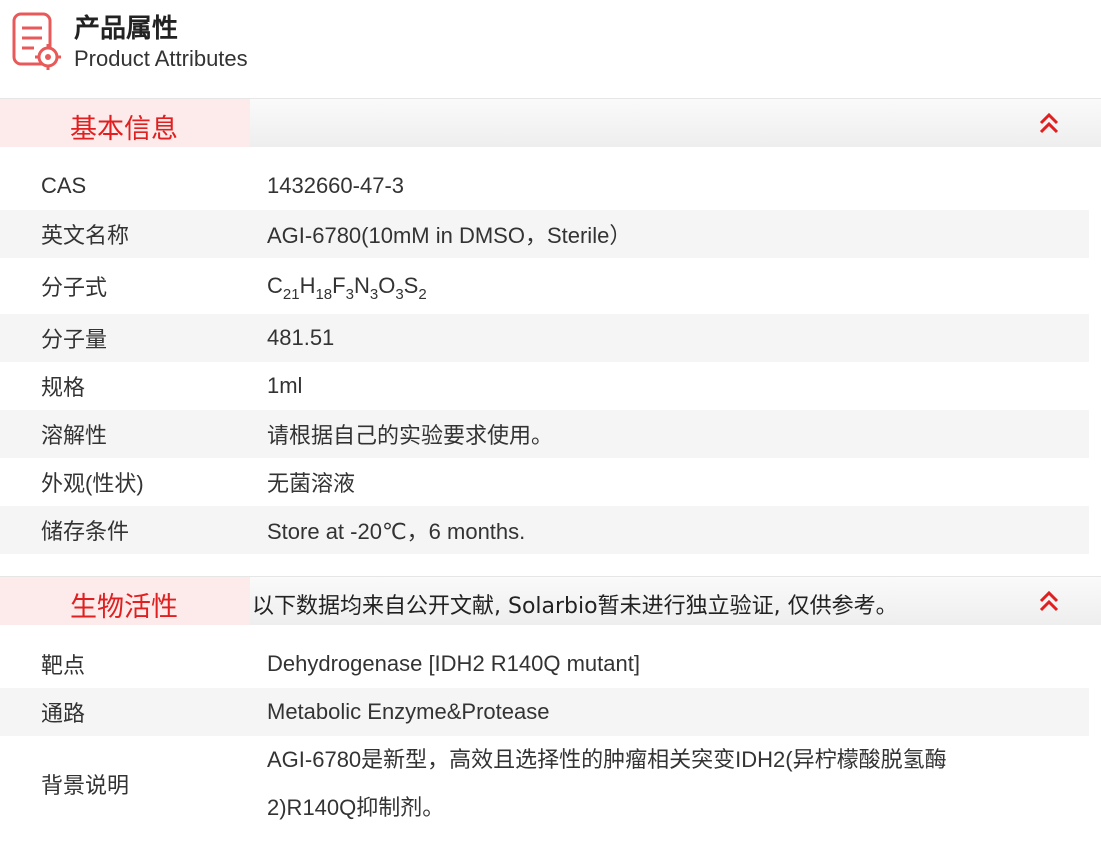  I want to click on row-value: 1432660-47-3, so click(336, 185).